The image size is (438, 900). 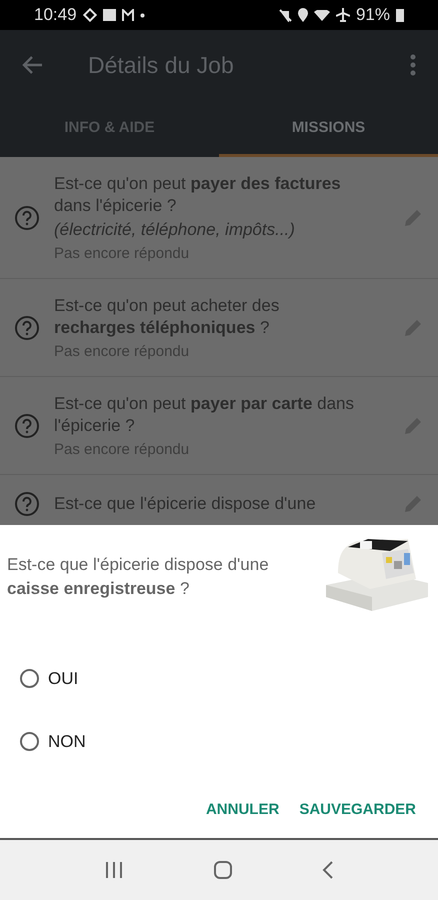 What do you see at coordinates (198, 195) in the screenshot?
I see `mission-question: Est-ce qu'on peut payer des factures dans l'épicerie ?` at bounding box center [198, 195].